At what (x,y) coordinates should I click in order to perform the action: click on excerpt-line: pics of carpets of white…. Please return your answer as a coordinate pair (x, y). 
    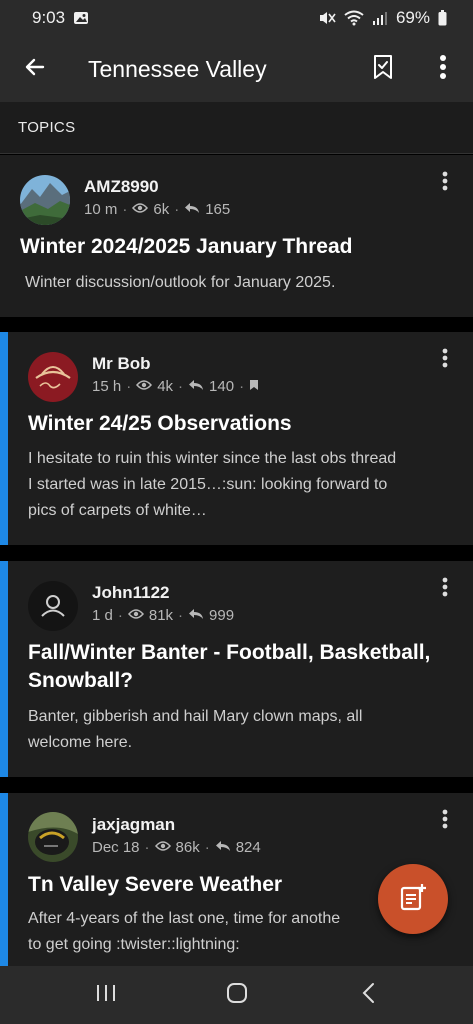
    Looking at the image, I should click on (117, 510).